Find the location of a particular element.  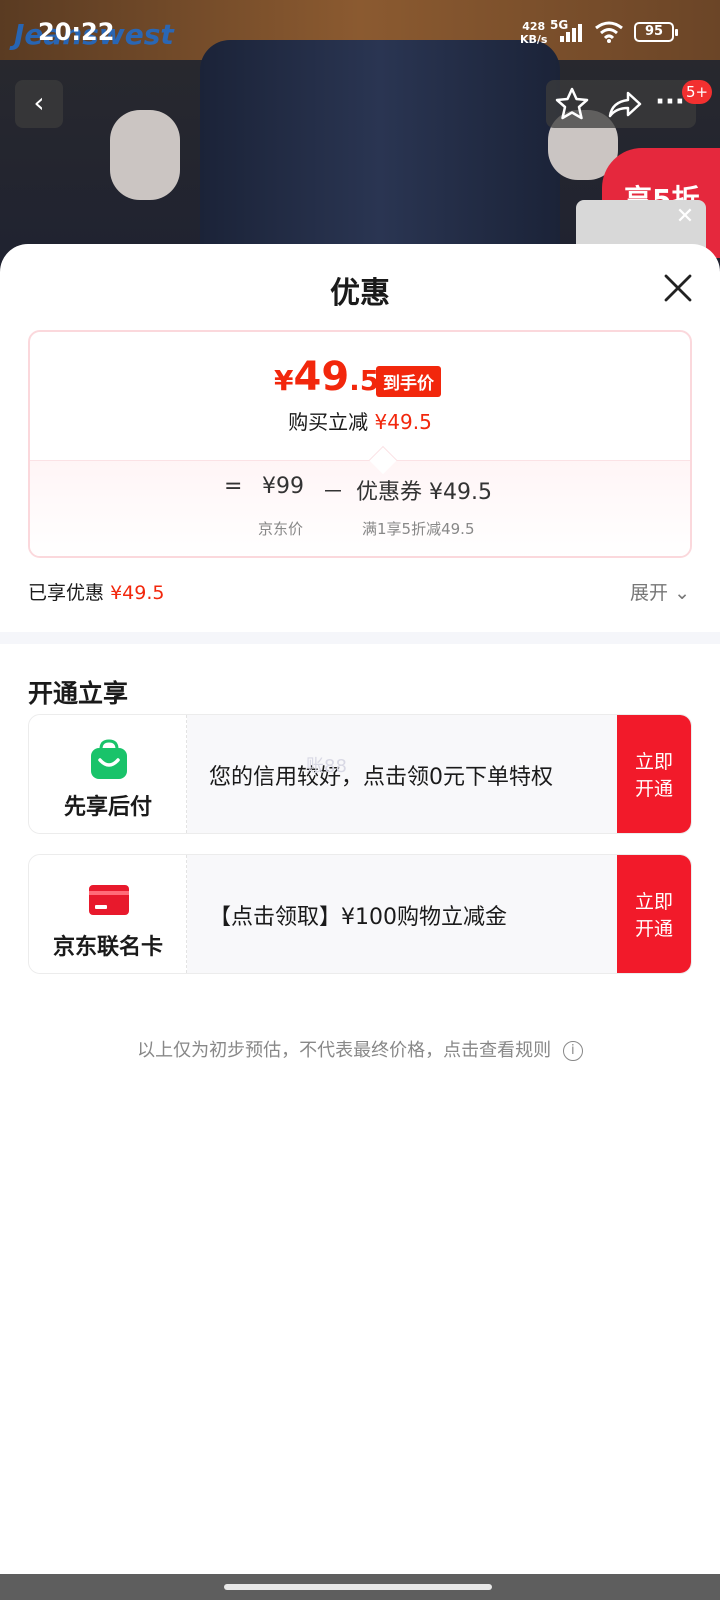

instant-cut-value: ¥49.5 is located at coordinates (403, 422).